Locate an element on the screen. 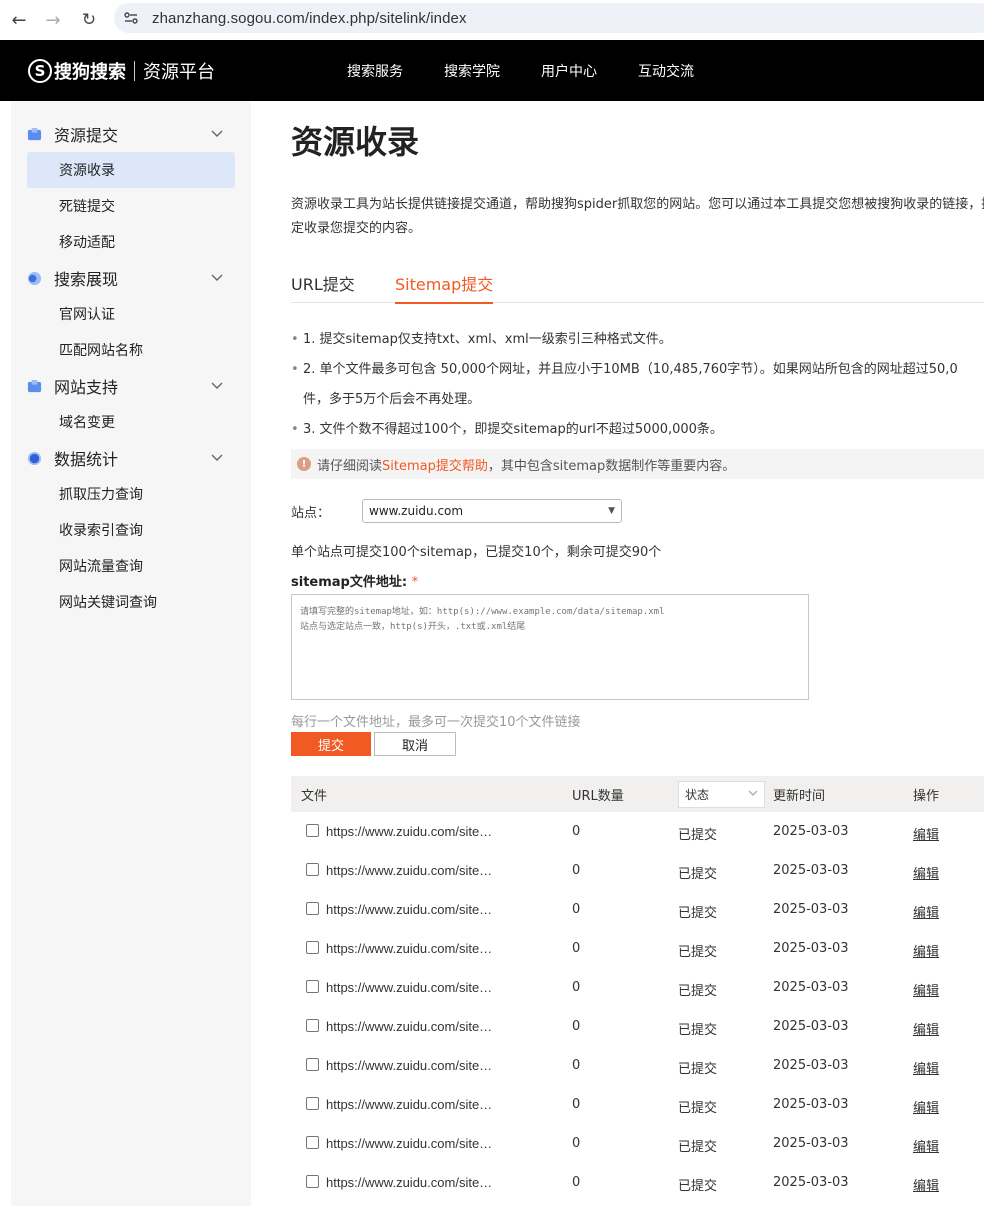 The width and height of the screenshot is (984, 1206). sidebar-item-mobile-adapt: 移动适配 is located at coordinates (131, 242).